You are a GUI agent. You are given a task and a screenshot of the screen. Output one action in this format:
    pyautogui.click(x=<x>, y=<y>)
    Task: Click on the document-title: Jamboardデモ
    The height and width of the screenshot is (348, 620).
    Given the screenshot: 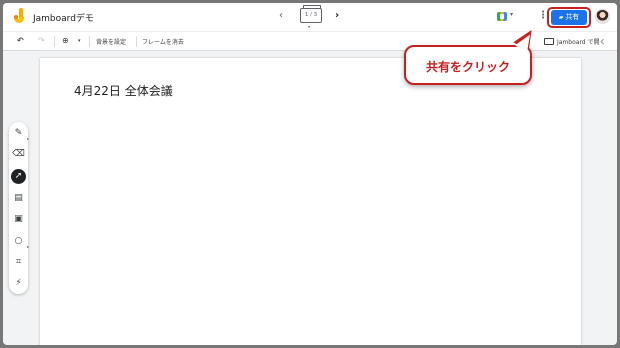 What is the action you would take?
    pyautogui.click(x=63, y=17)
    